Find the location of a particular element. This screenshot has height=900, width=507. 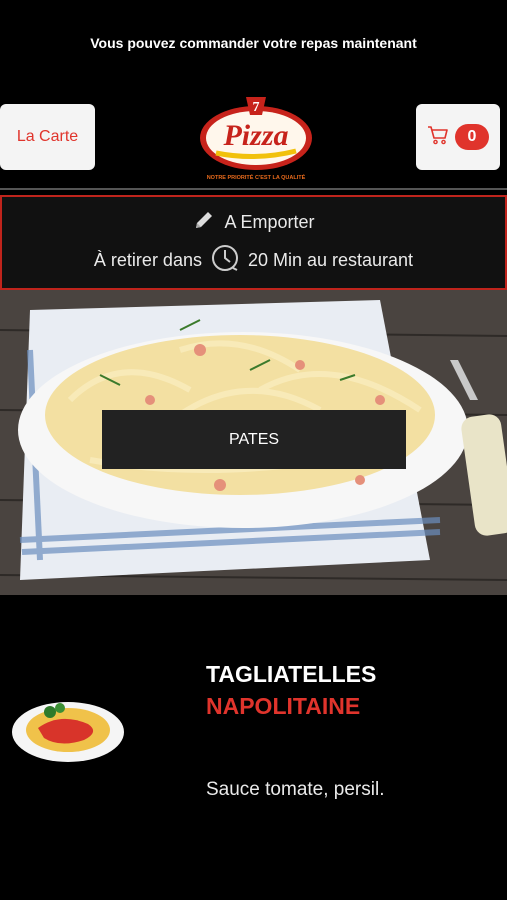

product-description: Sauce tomate, persil. is located at coordinates (295, 789).